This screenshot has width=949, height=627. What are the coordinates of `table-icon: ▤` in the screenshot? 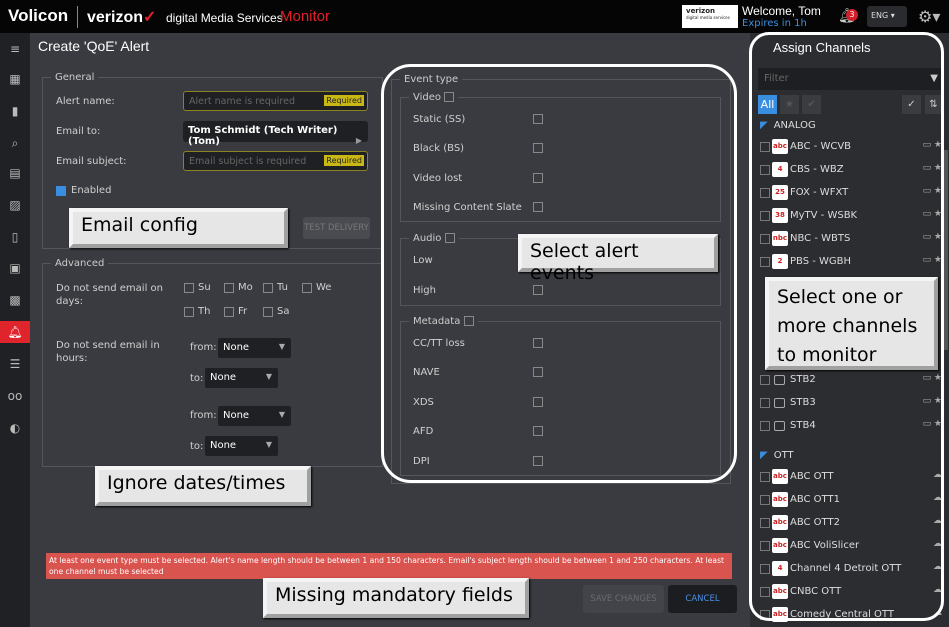 It's located at (15, 173).